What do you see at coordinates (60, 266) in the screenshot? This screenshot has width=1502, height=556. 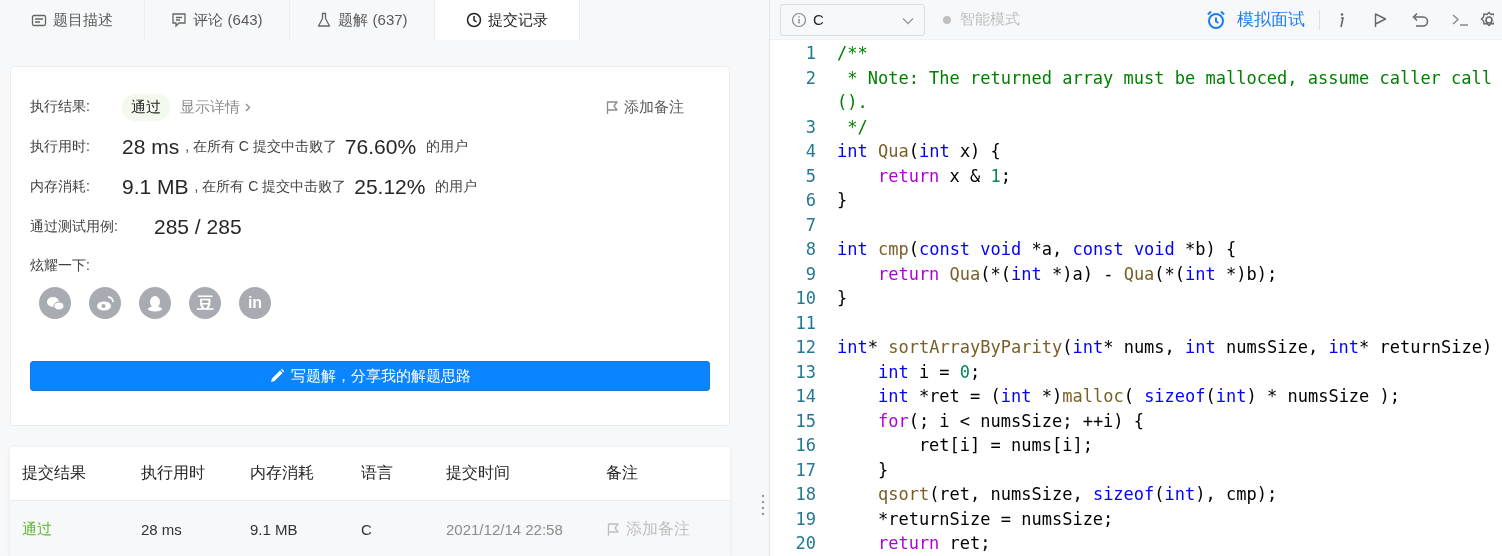 I see `share-label: 炫耀一下:` at bounding box center [60, 266].